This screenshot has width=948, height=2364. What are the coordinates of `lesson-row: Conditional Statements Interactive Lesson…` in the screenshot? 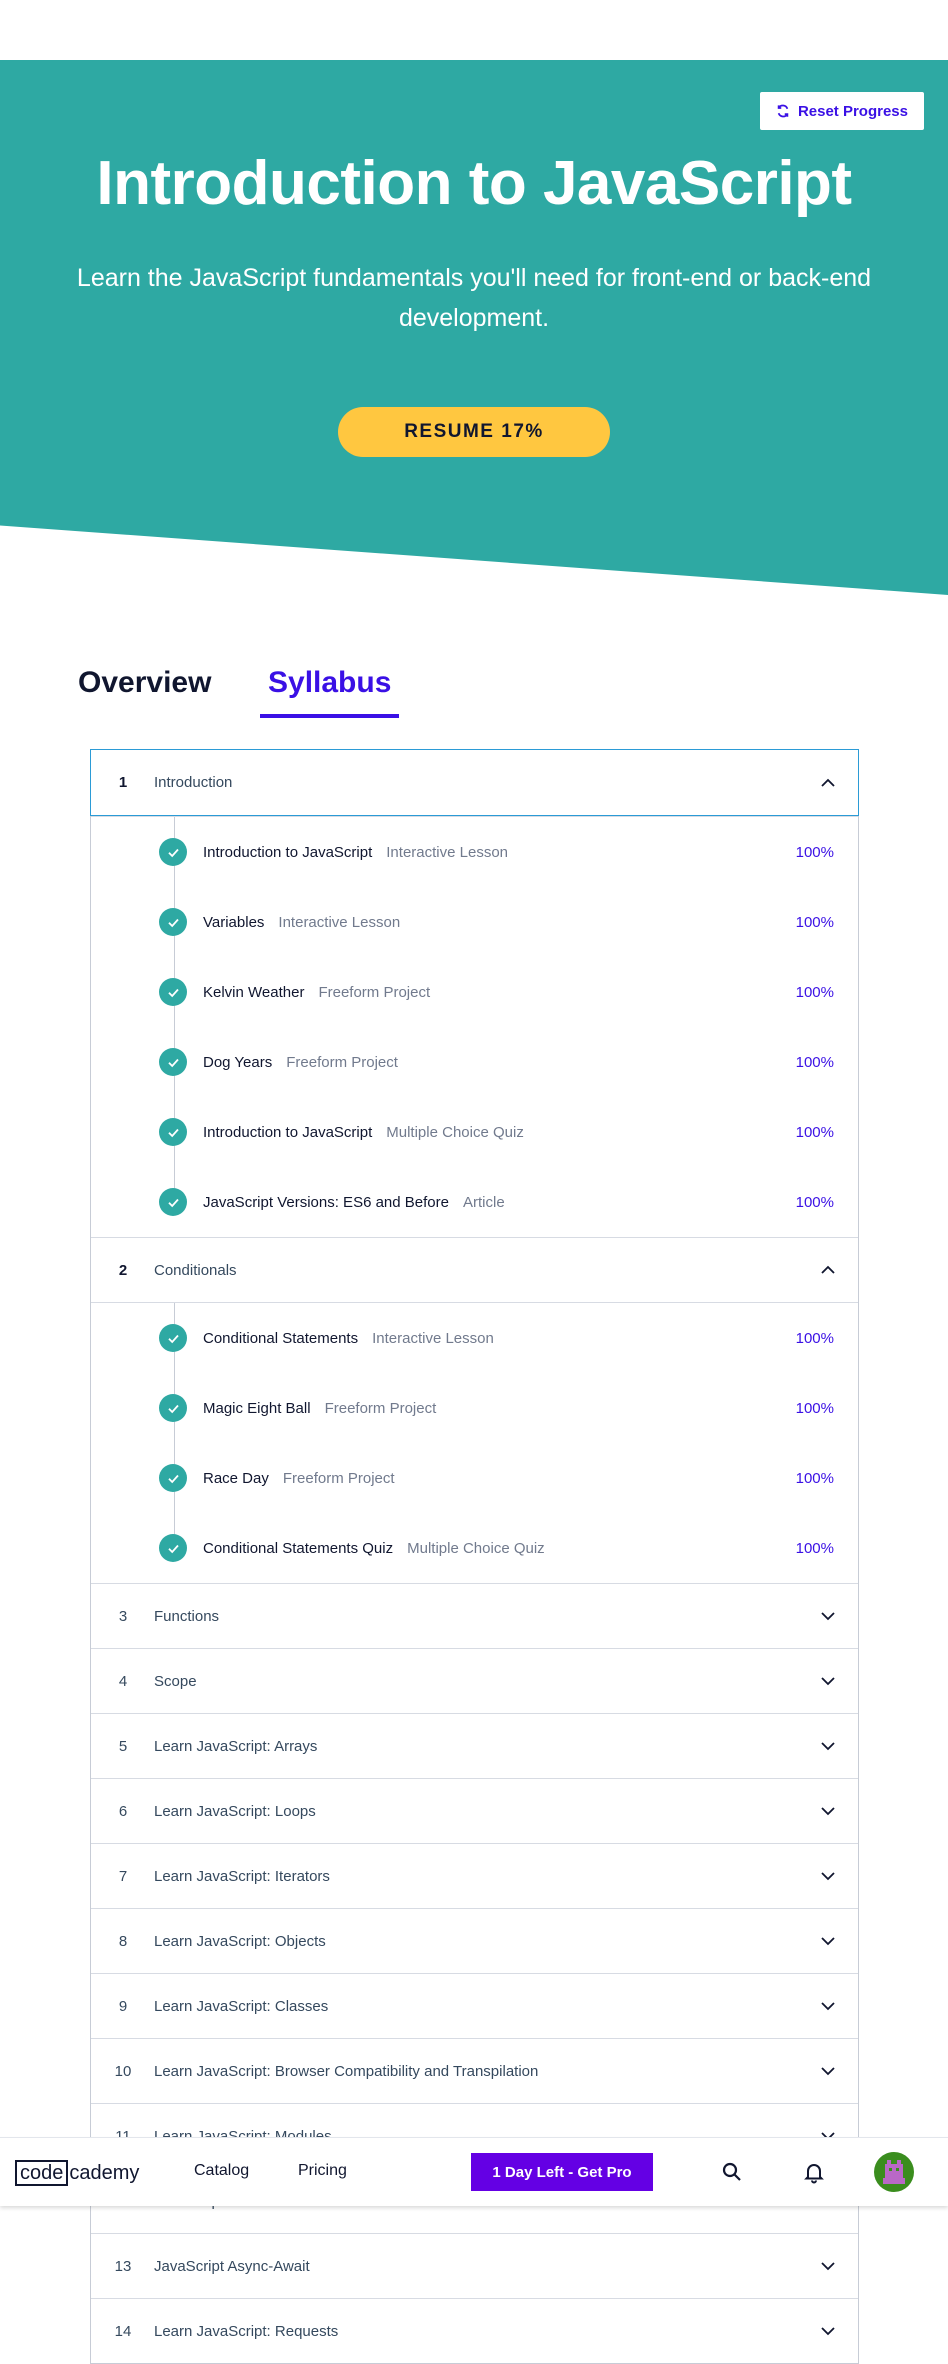 It's located at (474, 1338).